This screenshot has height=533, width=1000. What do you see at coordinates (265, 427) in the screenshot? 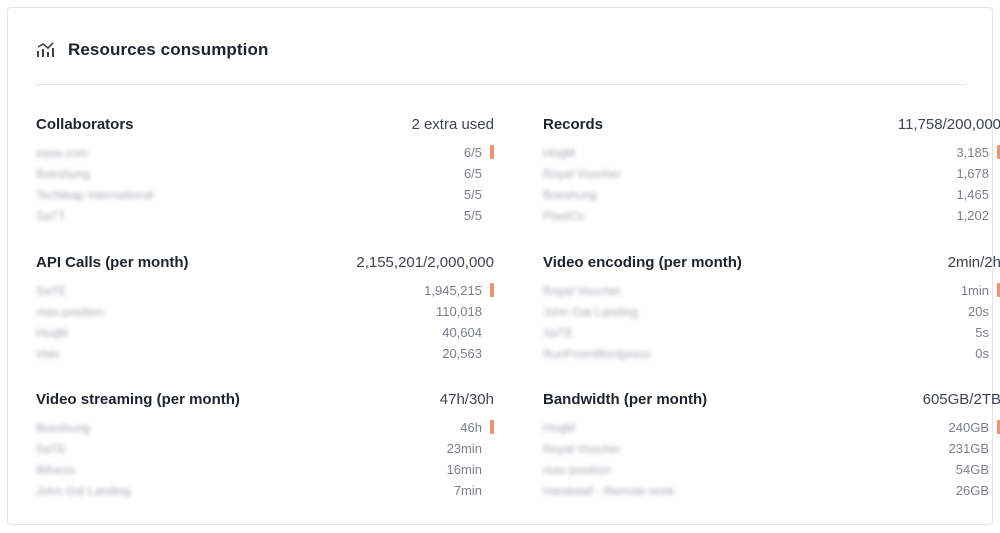
I see `usage-row: Boeshung 46h` at bounding box center [265, 427].